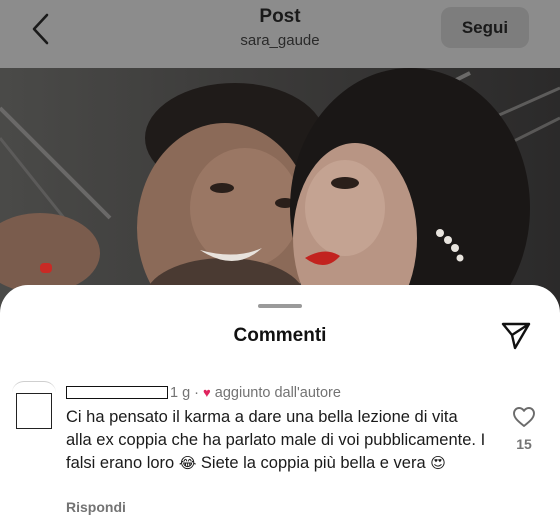 The image size is (560, 521). I want to click on paper-plane-icon, so click(516, 336).